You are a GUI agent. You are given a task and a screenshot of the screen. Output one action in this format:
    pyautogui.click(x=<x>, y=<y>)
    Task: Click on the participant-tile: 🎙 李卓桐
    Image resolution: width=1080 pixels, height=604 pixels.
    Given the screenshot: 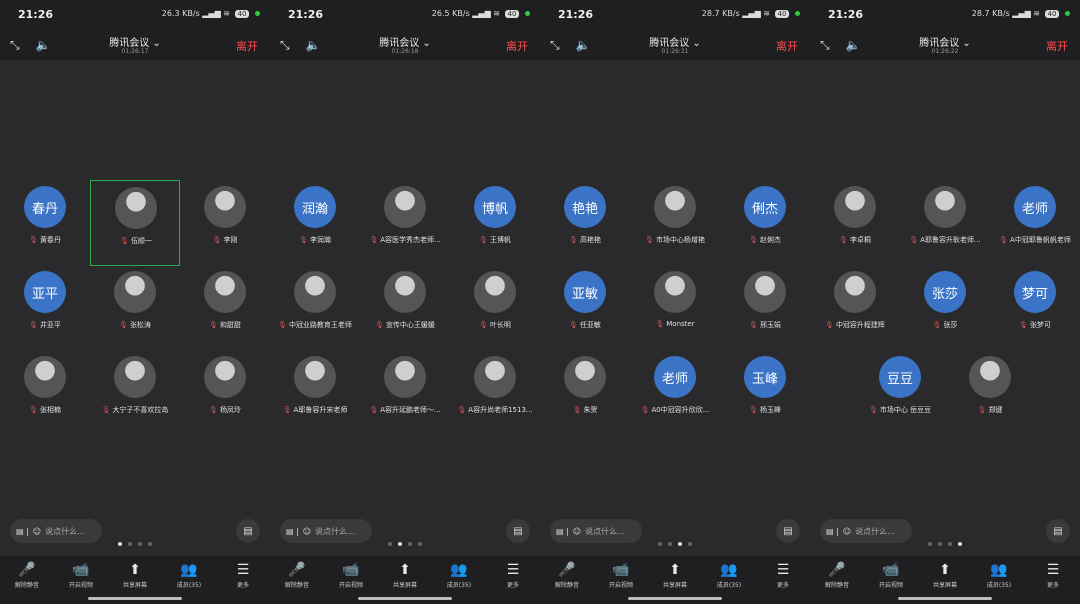 What is the action you would take?
    pyautogui.click(x=855, y=223)
    